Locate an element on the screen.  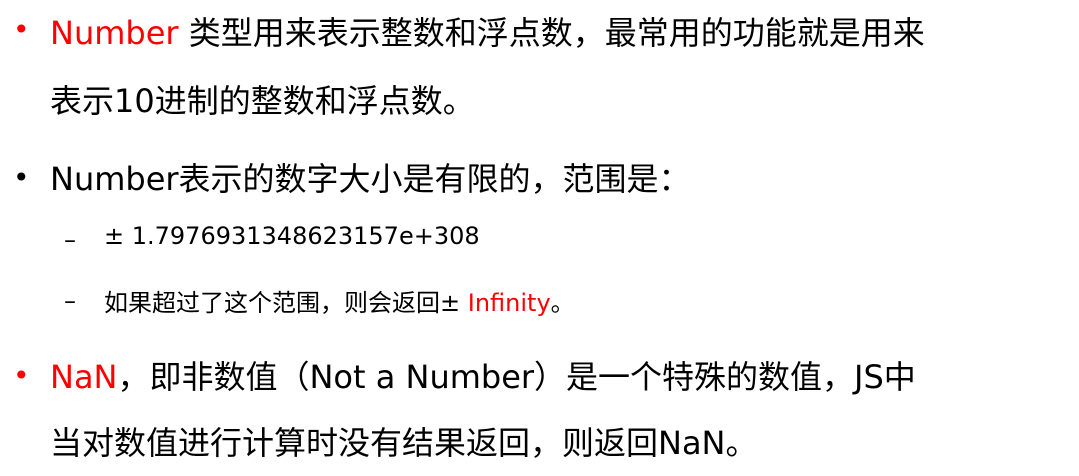
highlight-number: Number is located at coordinates (114, 33).